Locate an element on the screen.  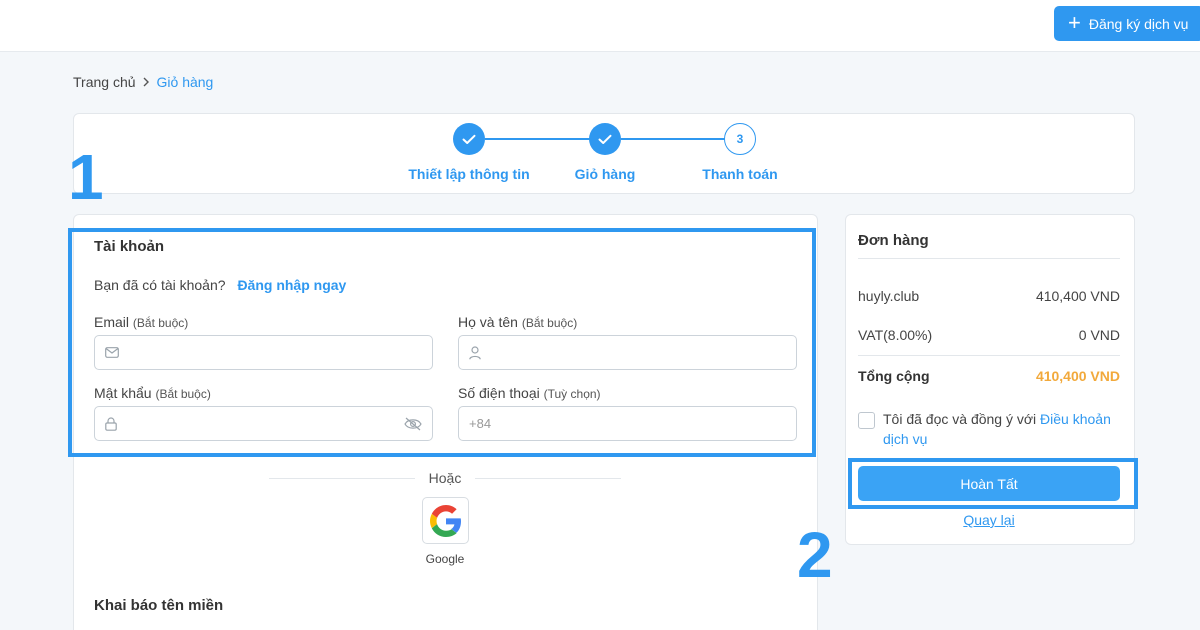
total-divider is located at coordinates (989, 355).